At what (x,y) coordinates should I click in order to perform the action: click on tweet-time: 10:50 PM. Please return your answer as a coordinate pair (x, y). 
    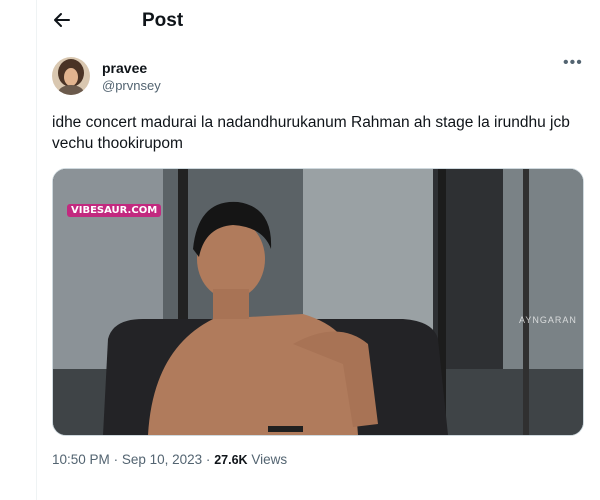
    Looking at the image, I should click on (81, 459).